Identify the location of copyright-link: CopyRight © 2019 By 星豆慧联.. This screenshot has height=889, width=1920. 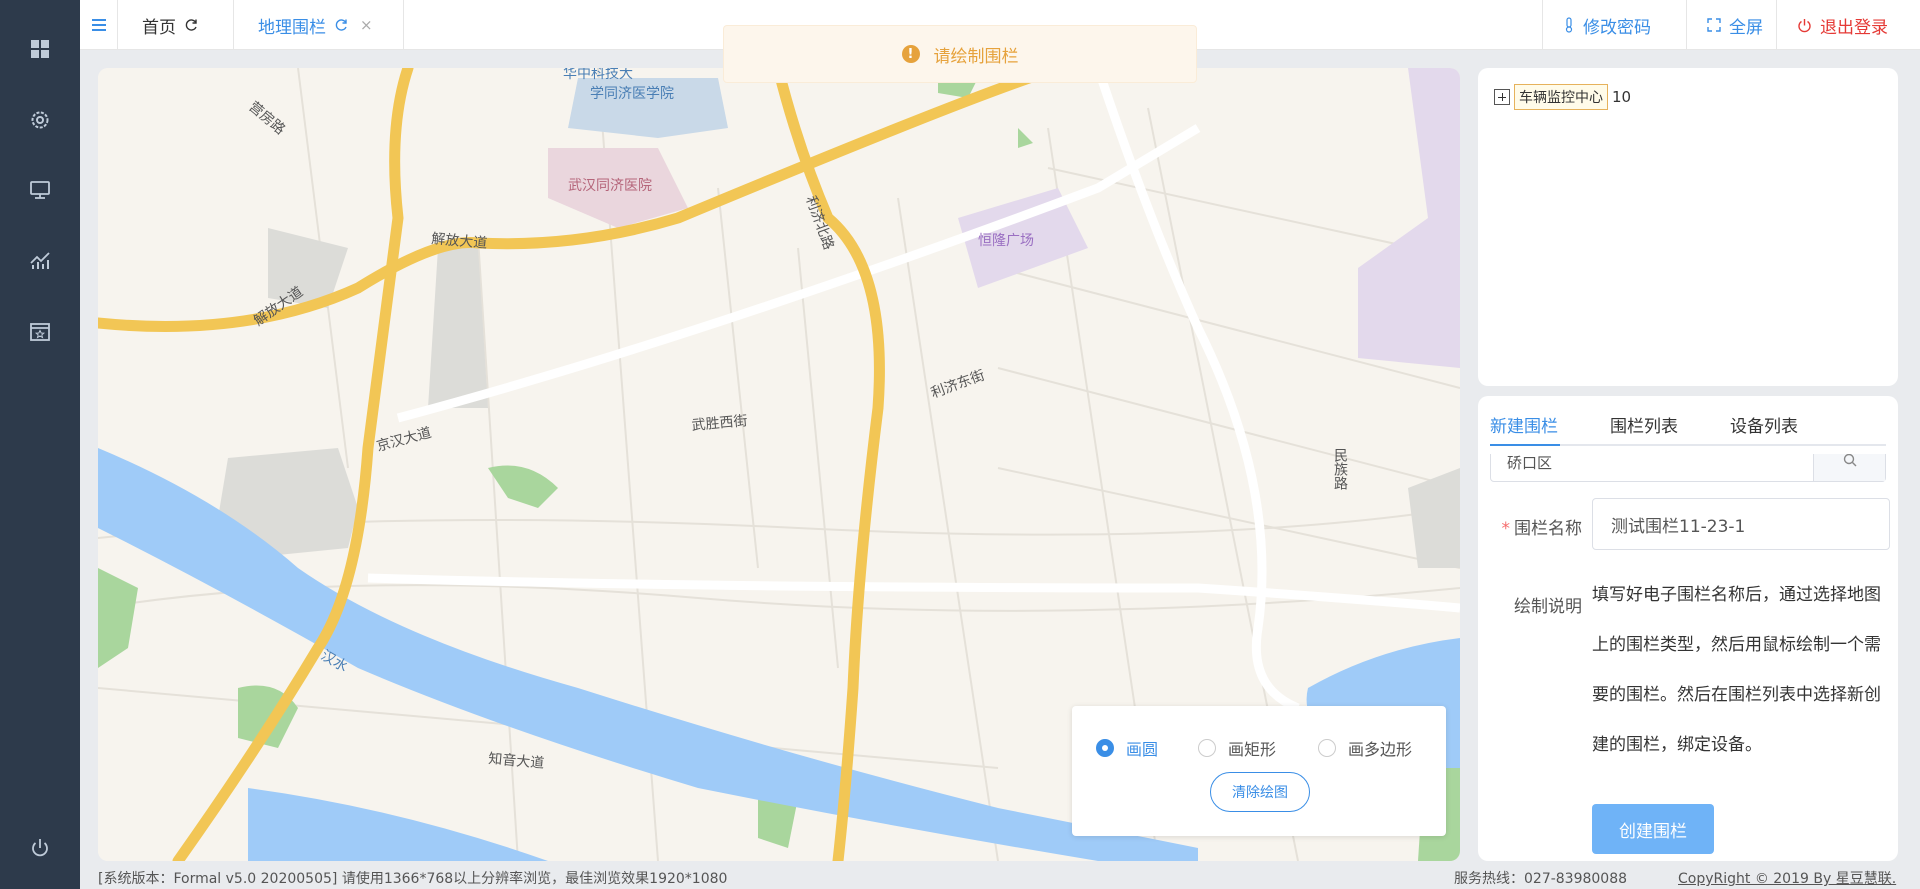
(1787, 878).